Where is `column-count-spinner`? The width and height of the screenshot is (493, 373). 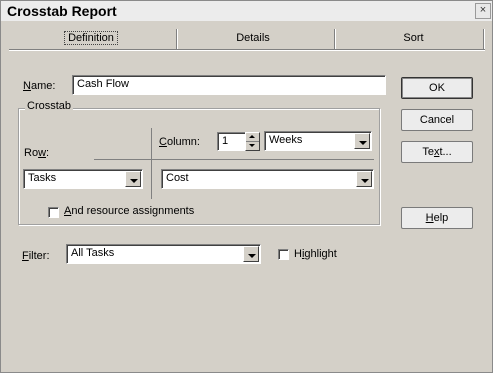 column-count-spinner is located at coordinates (252, 141).